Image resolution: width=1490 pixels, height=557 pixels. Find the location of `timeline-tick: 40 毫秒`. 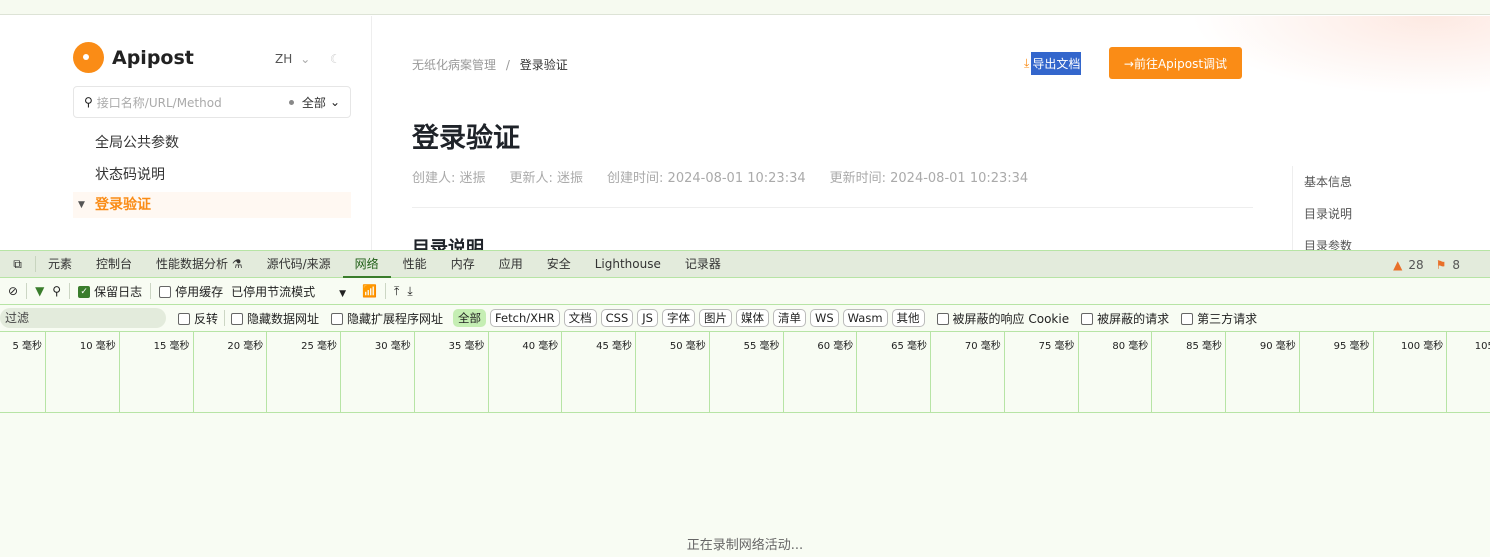

timeline-tick: 40 毫秒 is located at coordinates (526, 372).